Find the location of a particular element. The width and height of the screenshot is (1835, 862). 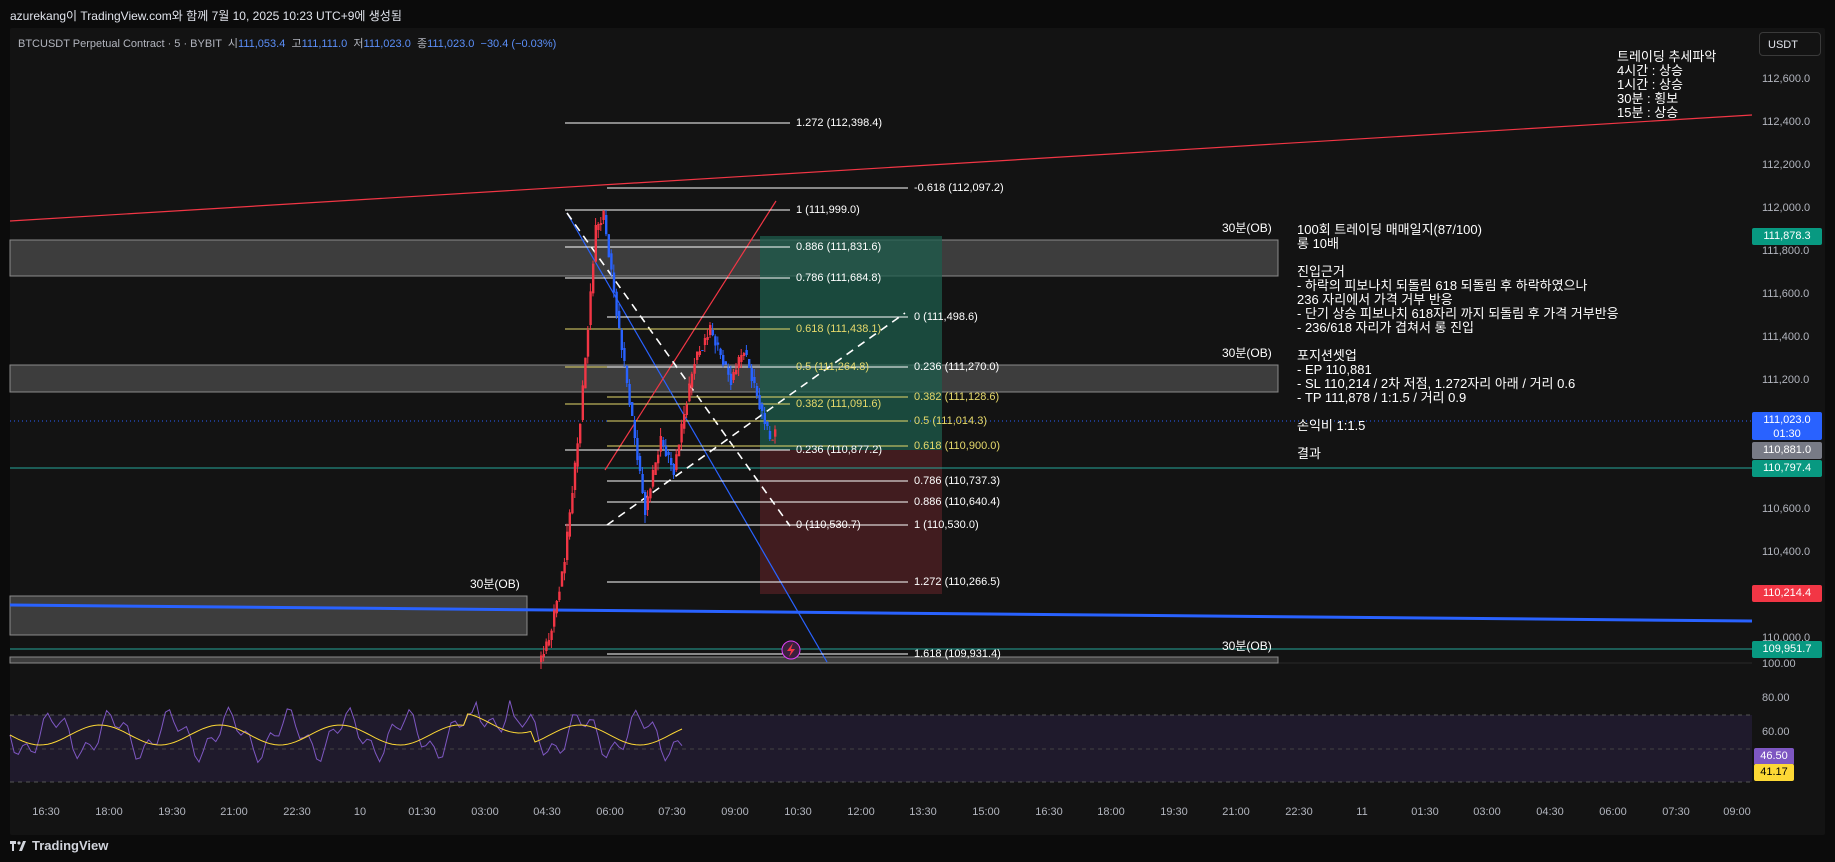

rsi-value-tag: 41.17 is located at coordinates (1774, 772).